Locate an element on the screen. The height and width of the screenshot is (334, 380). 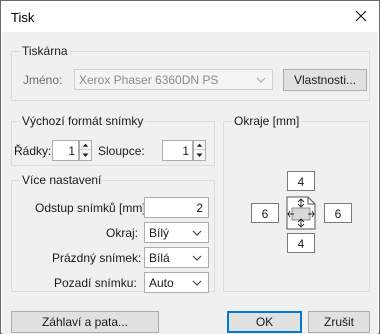
printer-legend: Tiskárna is located at coordinates (45, 51).